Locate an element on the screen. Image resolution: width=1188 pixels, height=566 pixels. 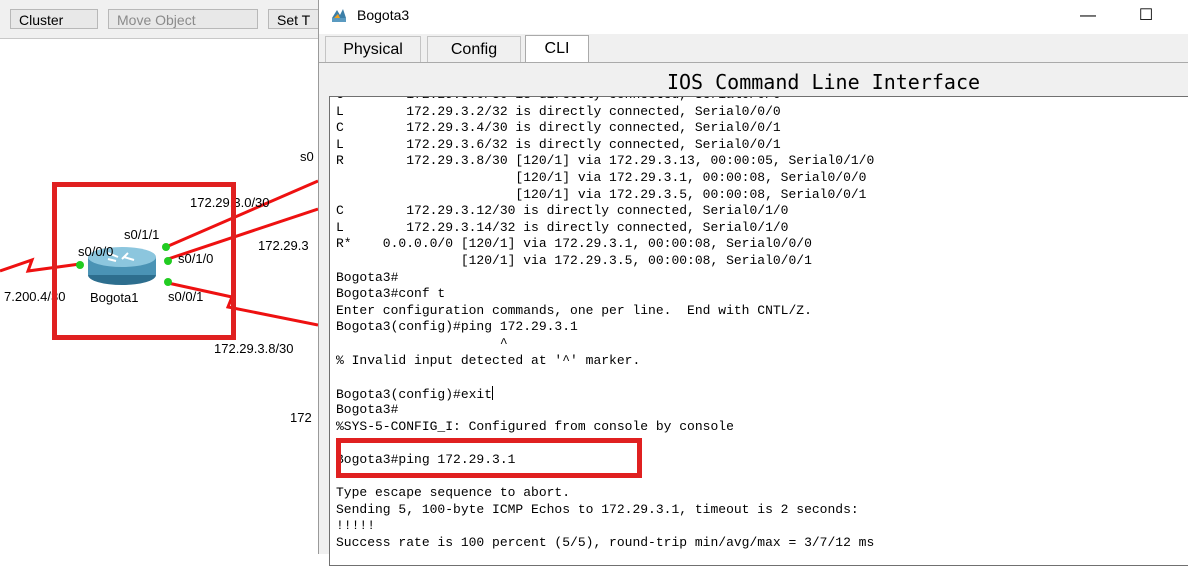
cluster-button: Cluster is located at coordinates (54, 19).